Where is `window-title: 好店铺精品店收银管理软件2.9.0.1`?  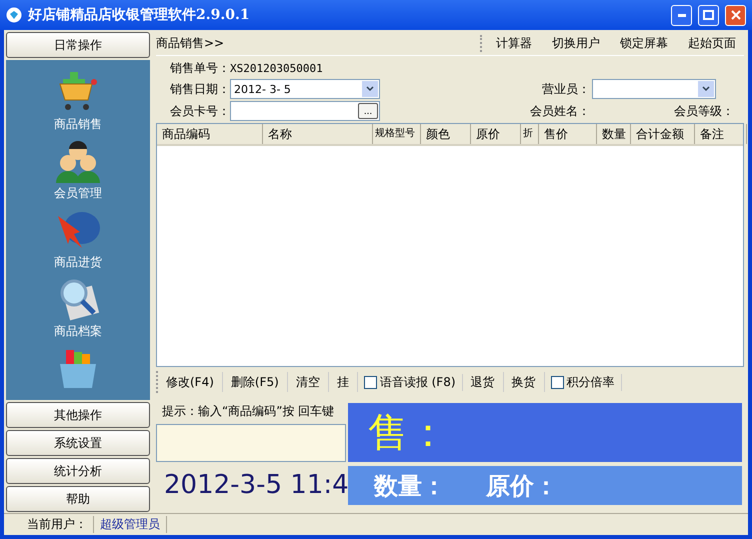 window-title: 好店铺精品店收银管理软件2.9.0.1 is located at coordinates (139, 15).